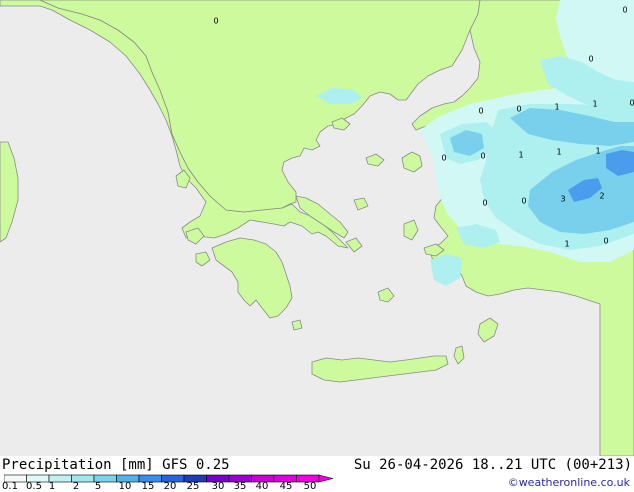 The width and height of the screenshot is (634, 492). Describe the element at coordinates (297, 325) in the screenshot. I see `land-kythira` at that location.